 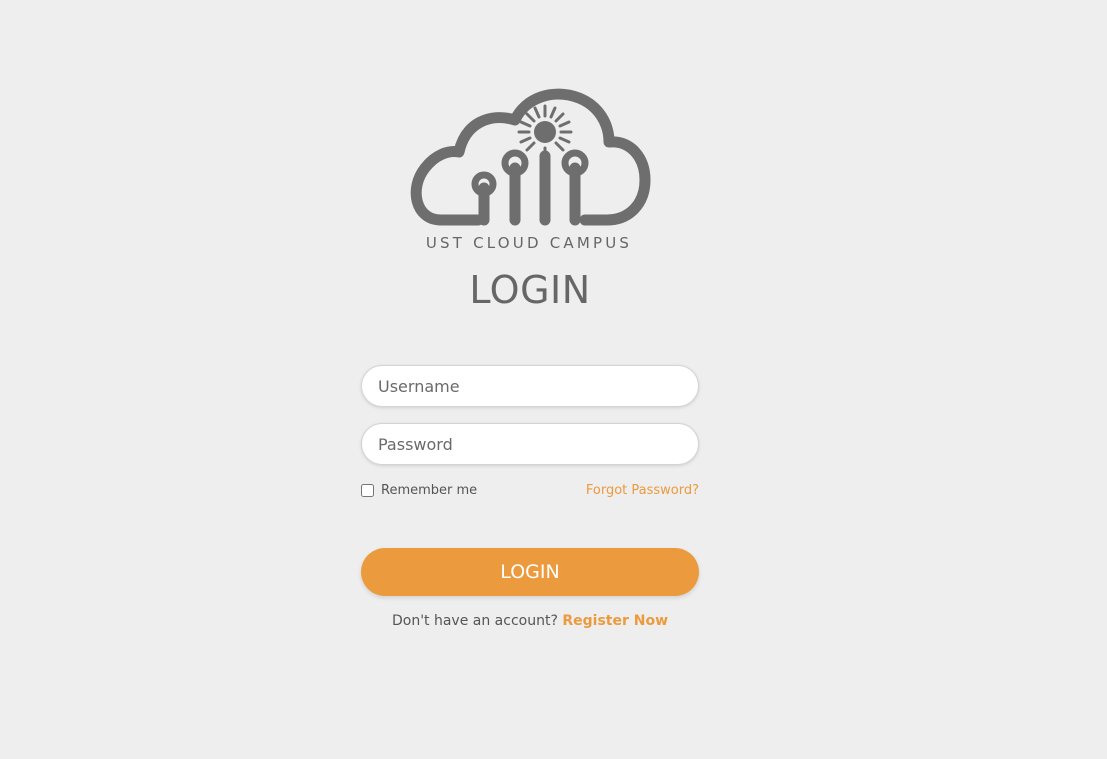 I want to click on remember-me: Remember me, so click(x=419, y=490).